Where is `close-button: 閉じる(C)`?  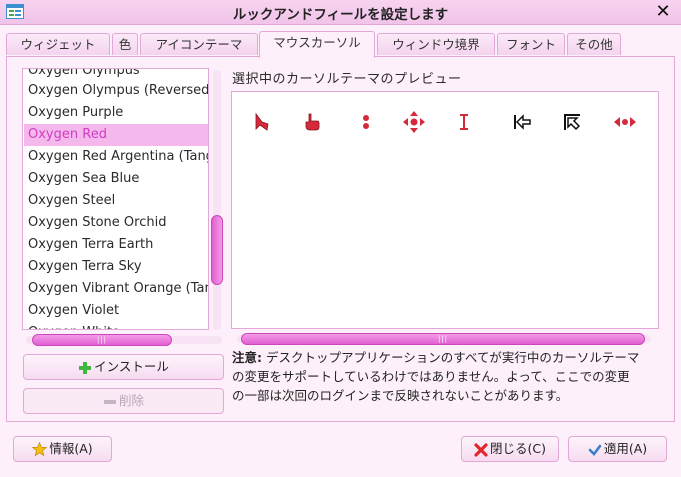
close-button: 閉じる(C) is located at coordinates (510, 449).